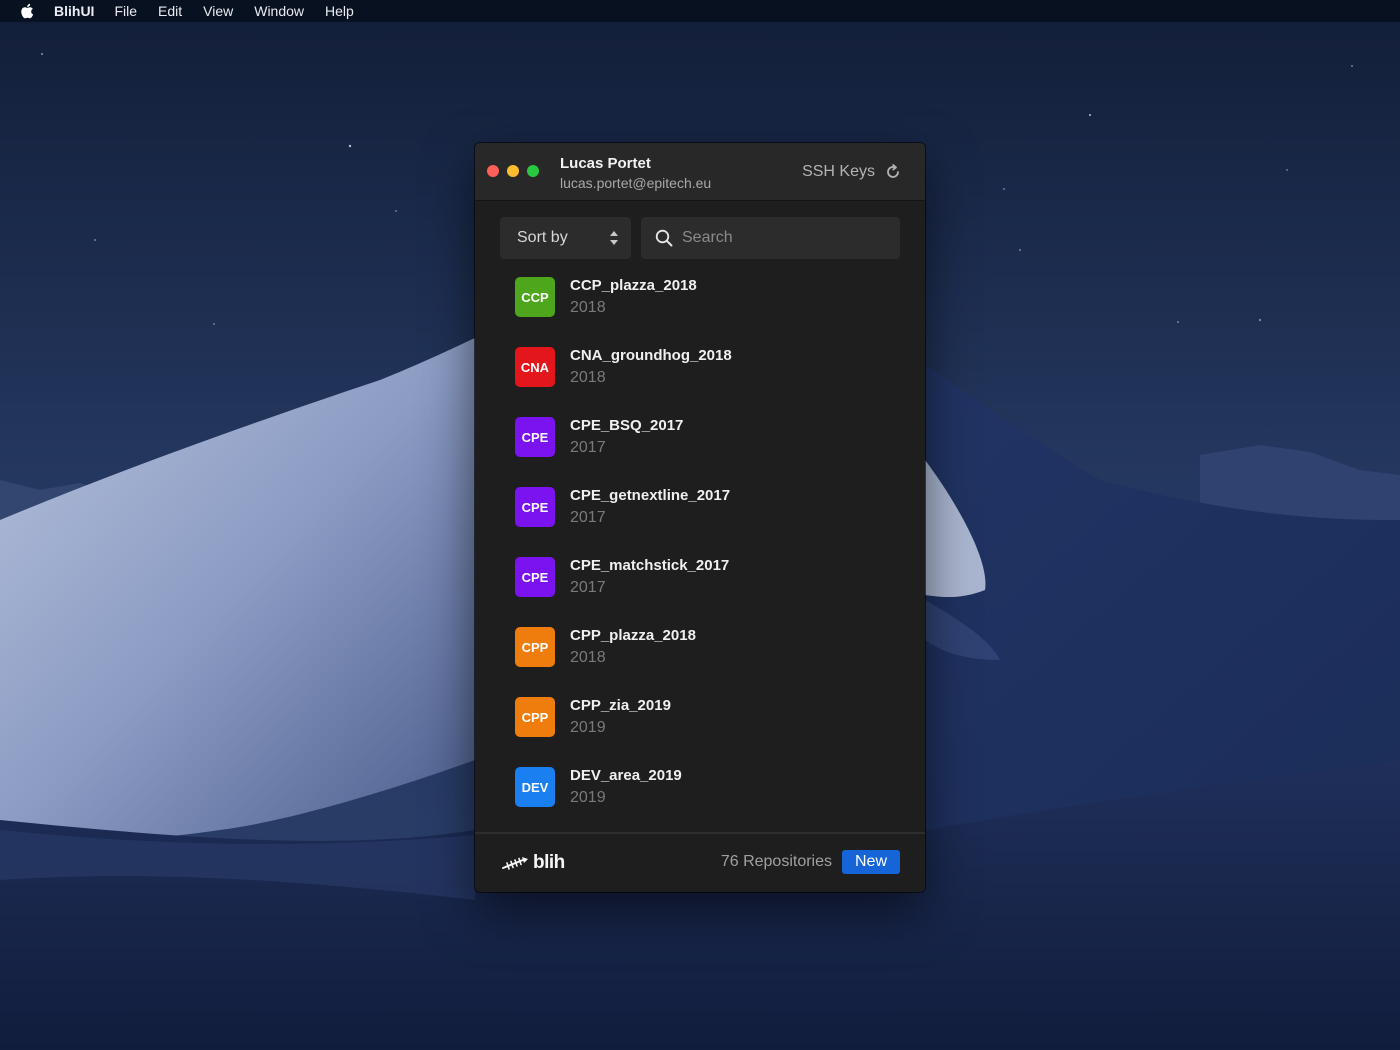 This screenshot has height=1050, width=1400. What do you see at coordinates (700, 862) in the screenshot?
I see `footer: blih 76 Repositories New` at bounding box center [700, 862].